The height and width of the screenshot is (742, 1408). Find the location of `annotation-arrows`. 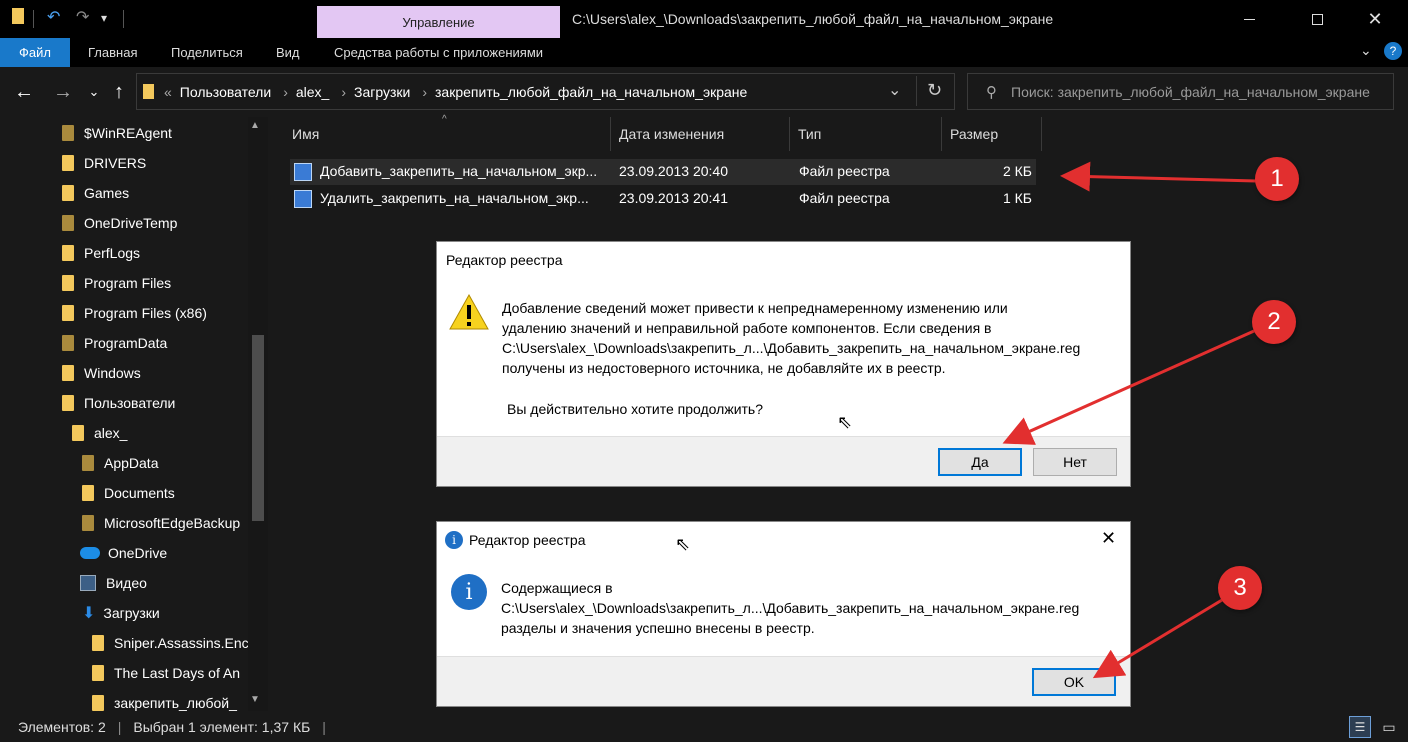

annotation-arrows is located at coordinates (1129, 420).